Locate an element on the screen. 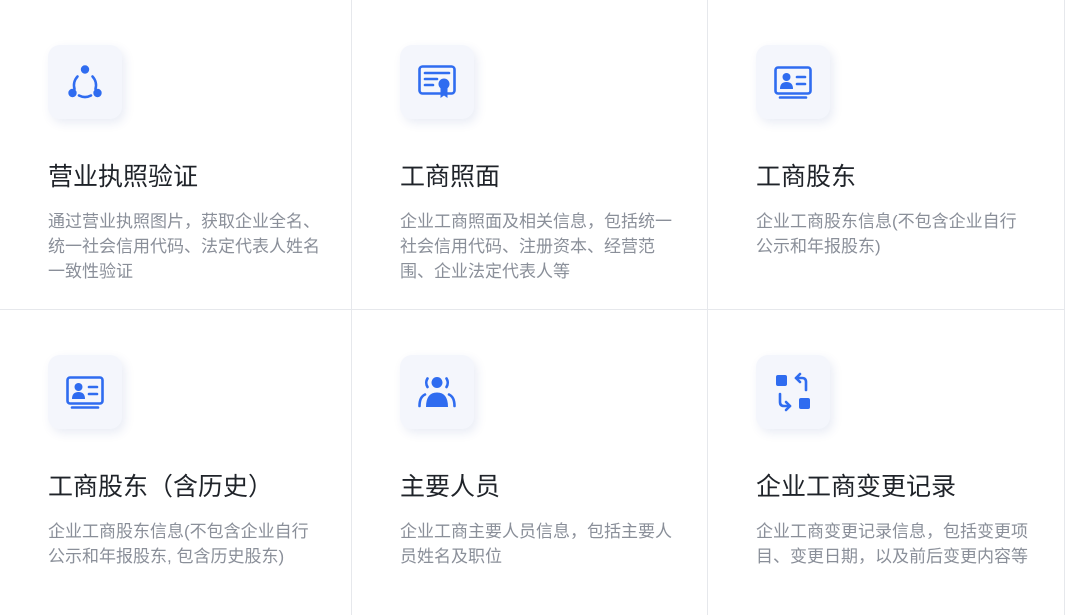 The height and width of the screenshot is (615, 1065). card-description: 通过营业执照图片，获取企业全名、统一社会信用代码、法定代表人姓名一致性验证 is located at coordinates (184, 246).